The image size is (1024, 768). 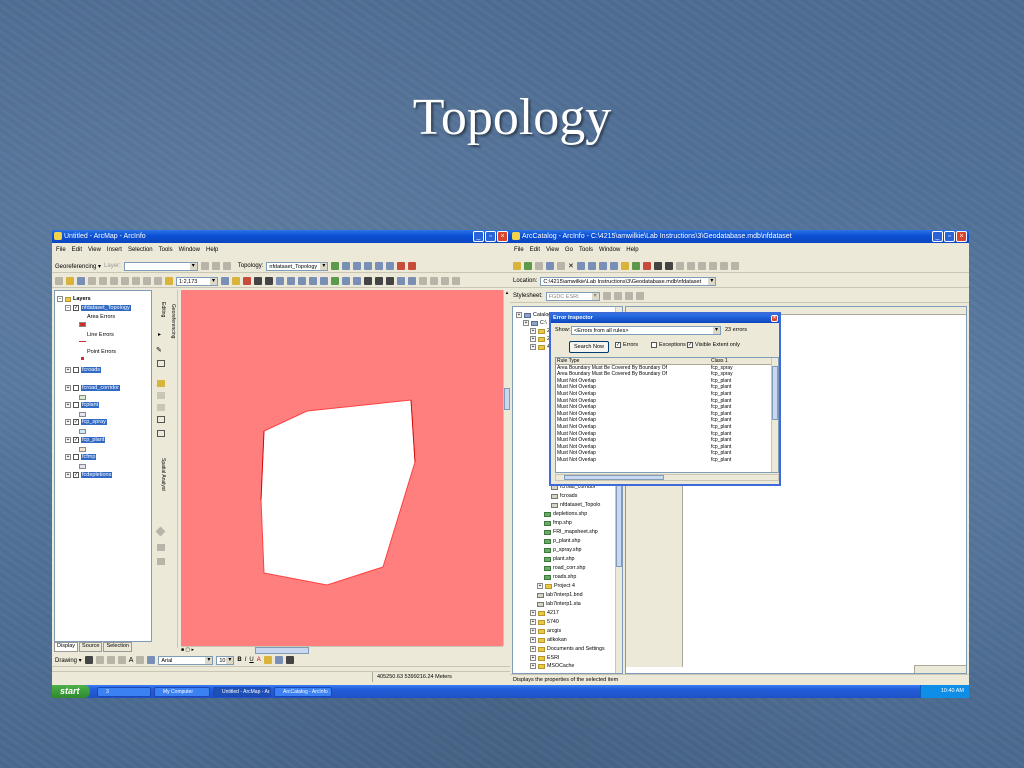 What do you see at coordinates (565, 514) in the screenshot?
I see `tree-item: depletions.shp` at bounding box center [565, 514].